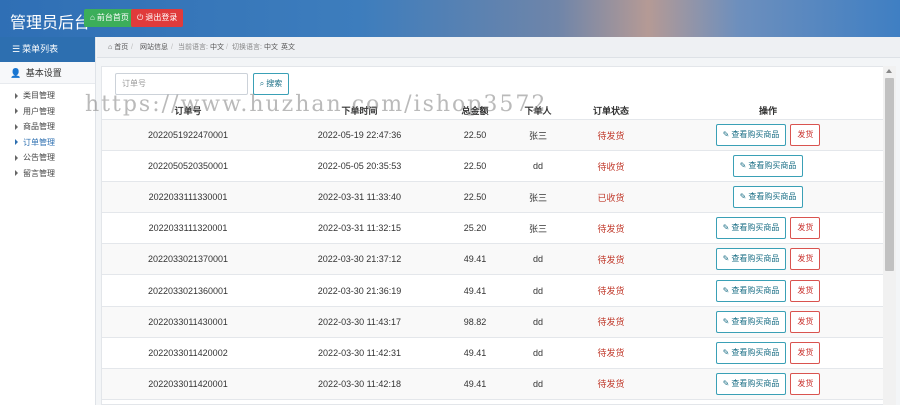 The width and height of the screenshot is (900, 405). I want to click on sidebar-item-category: 类目管理, so click(47, 96).